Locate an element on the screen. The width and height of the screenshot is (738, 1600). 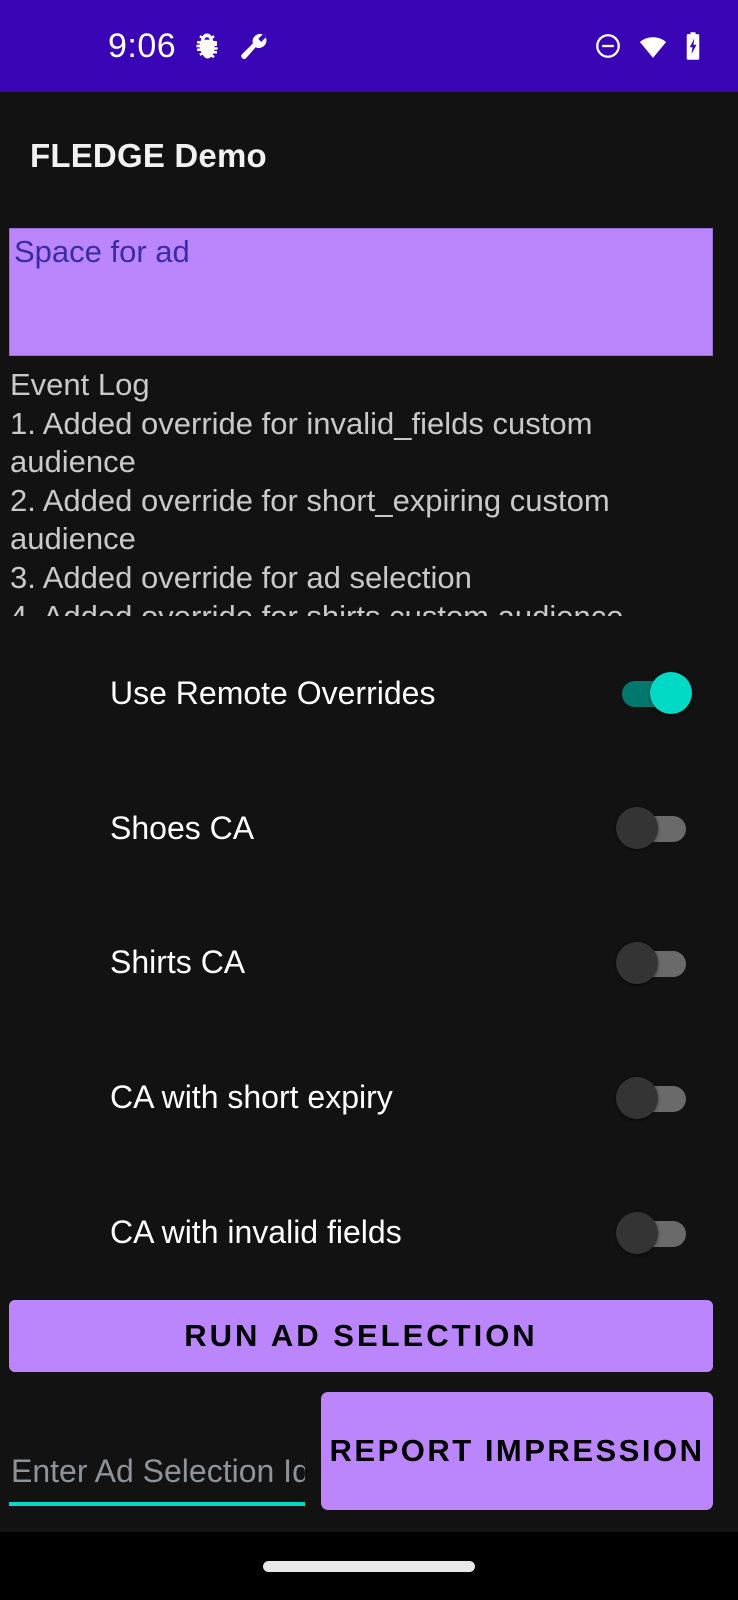
toggle-row-use-remote-overrides: Use Remote Overrides is located at coordinates (357, 693).